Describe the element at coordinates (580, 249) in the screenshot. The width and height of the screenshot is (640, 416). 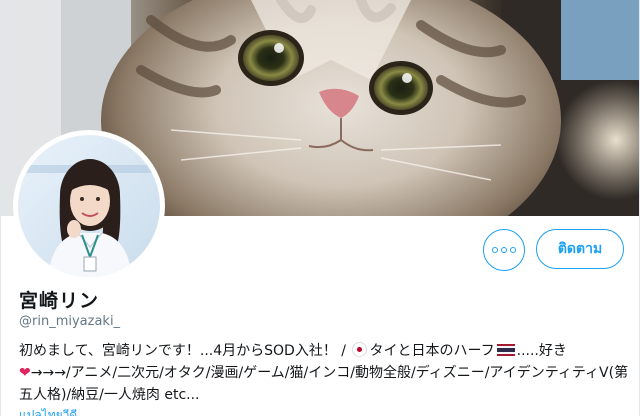
I see `follow-button: ติดตาม` at that location.